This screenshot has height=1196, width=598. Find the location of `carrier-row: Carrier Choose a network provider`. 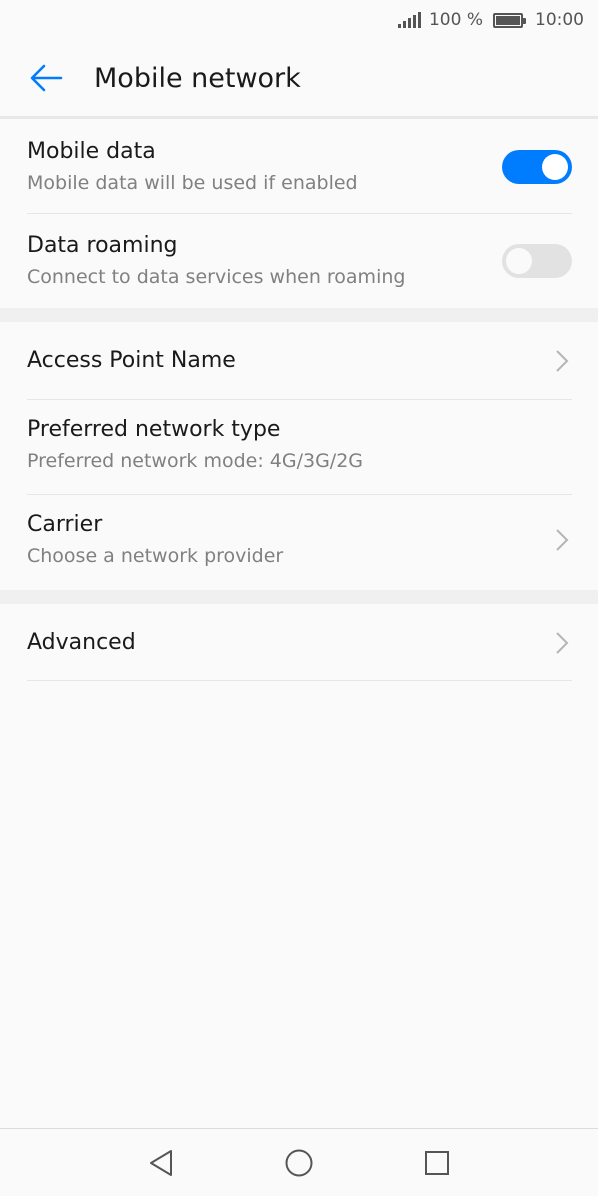

carrier-row: Carrier Choose a network provider is located at coordinates (299, 540).